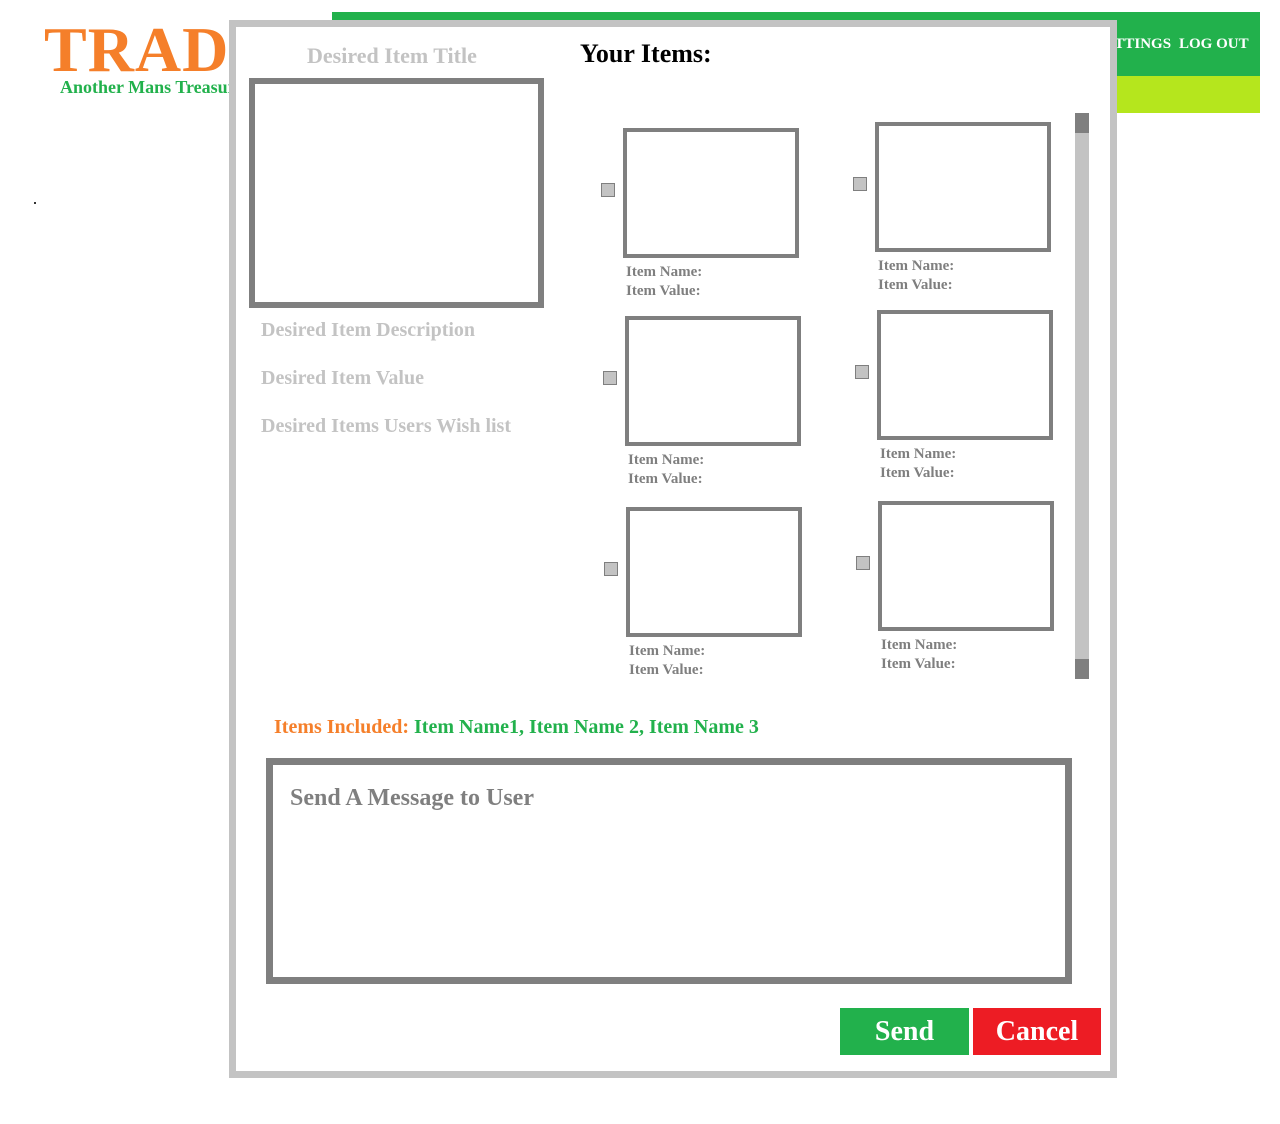 This screenshot has height=1124, width=1280. Describe the element at coordinates (342, 727) in the screenshot. I see `items-included-label: Items Included:` at that location.